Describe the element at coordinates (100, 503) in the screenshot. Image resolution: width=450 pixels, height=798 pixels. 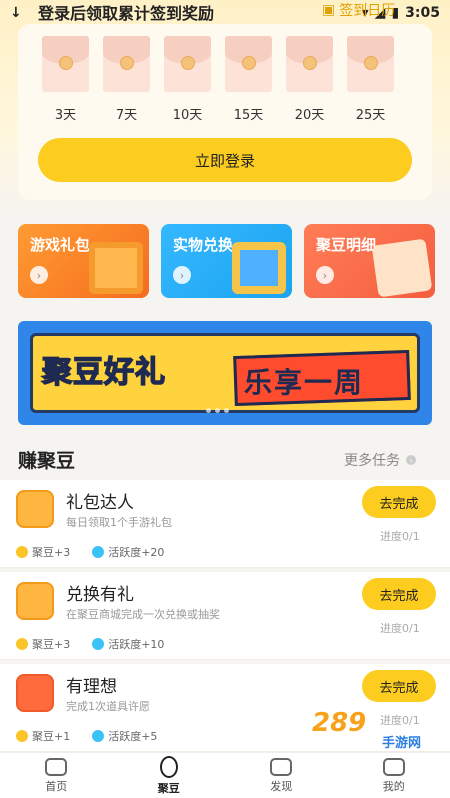
I see `task-name: 礼包达人` at that location.